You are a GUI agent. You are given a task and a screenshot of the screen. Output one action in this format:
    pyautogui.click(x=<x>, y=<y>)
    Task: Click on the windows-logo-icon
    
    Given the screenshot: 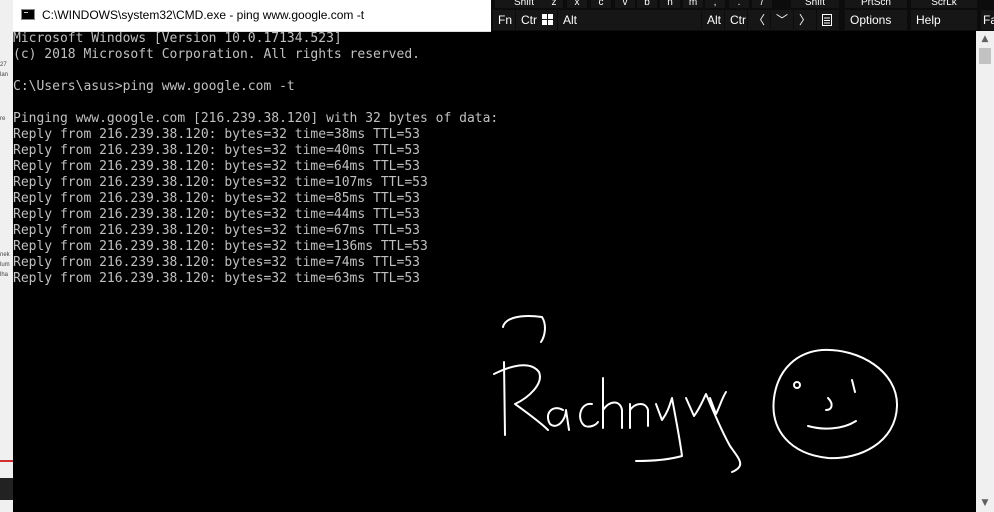 What is the action you would take?
    pyautogui.click(x=547, y=19)
    